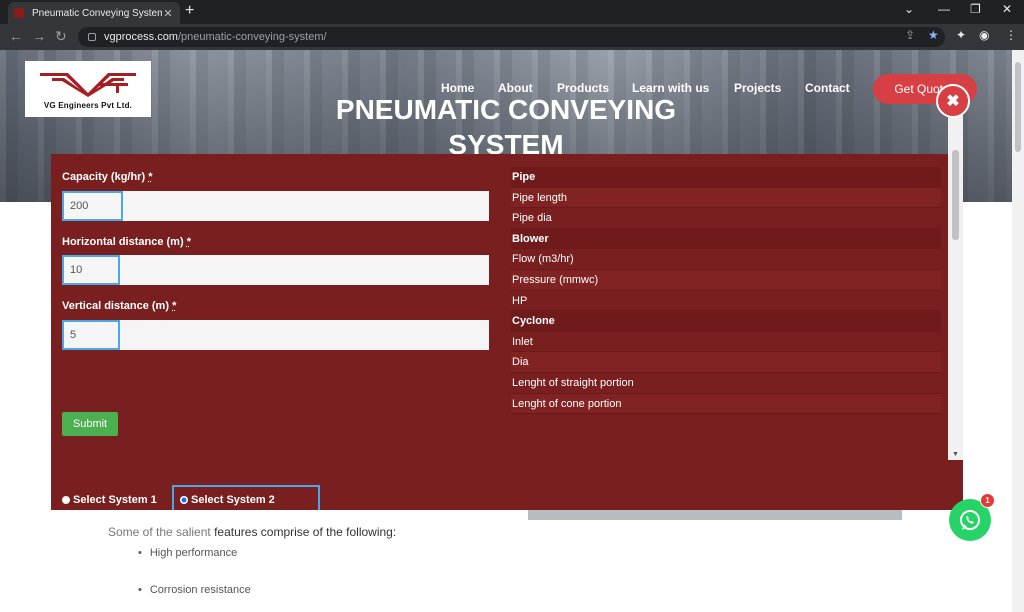 The height and width of the screenshot is (612, 1024). Describe the element at coordinates (189, 11) in the screenshot. I see `new-tab-icon: +` at that location.